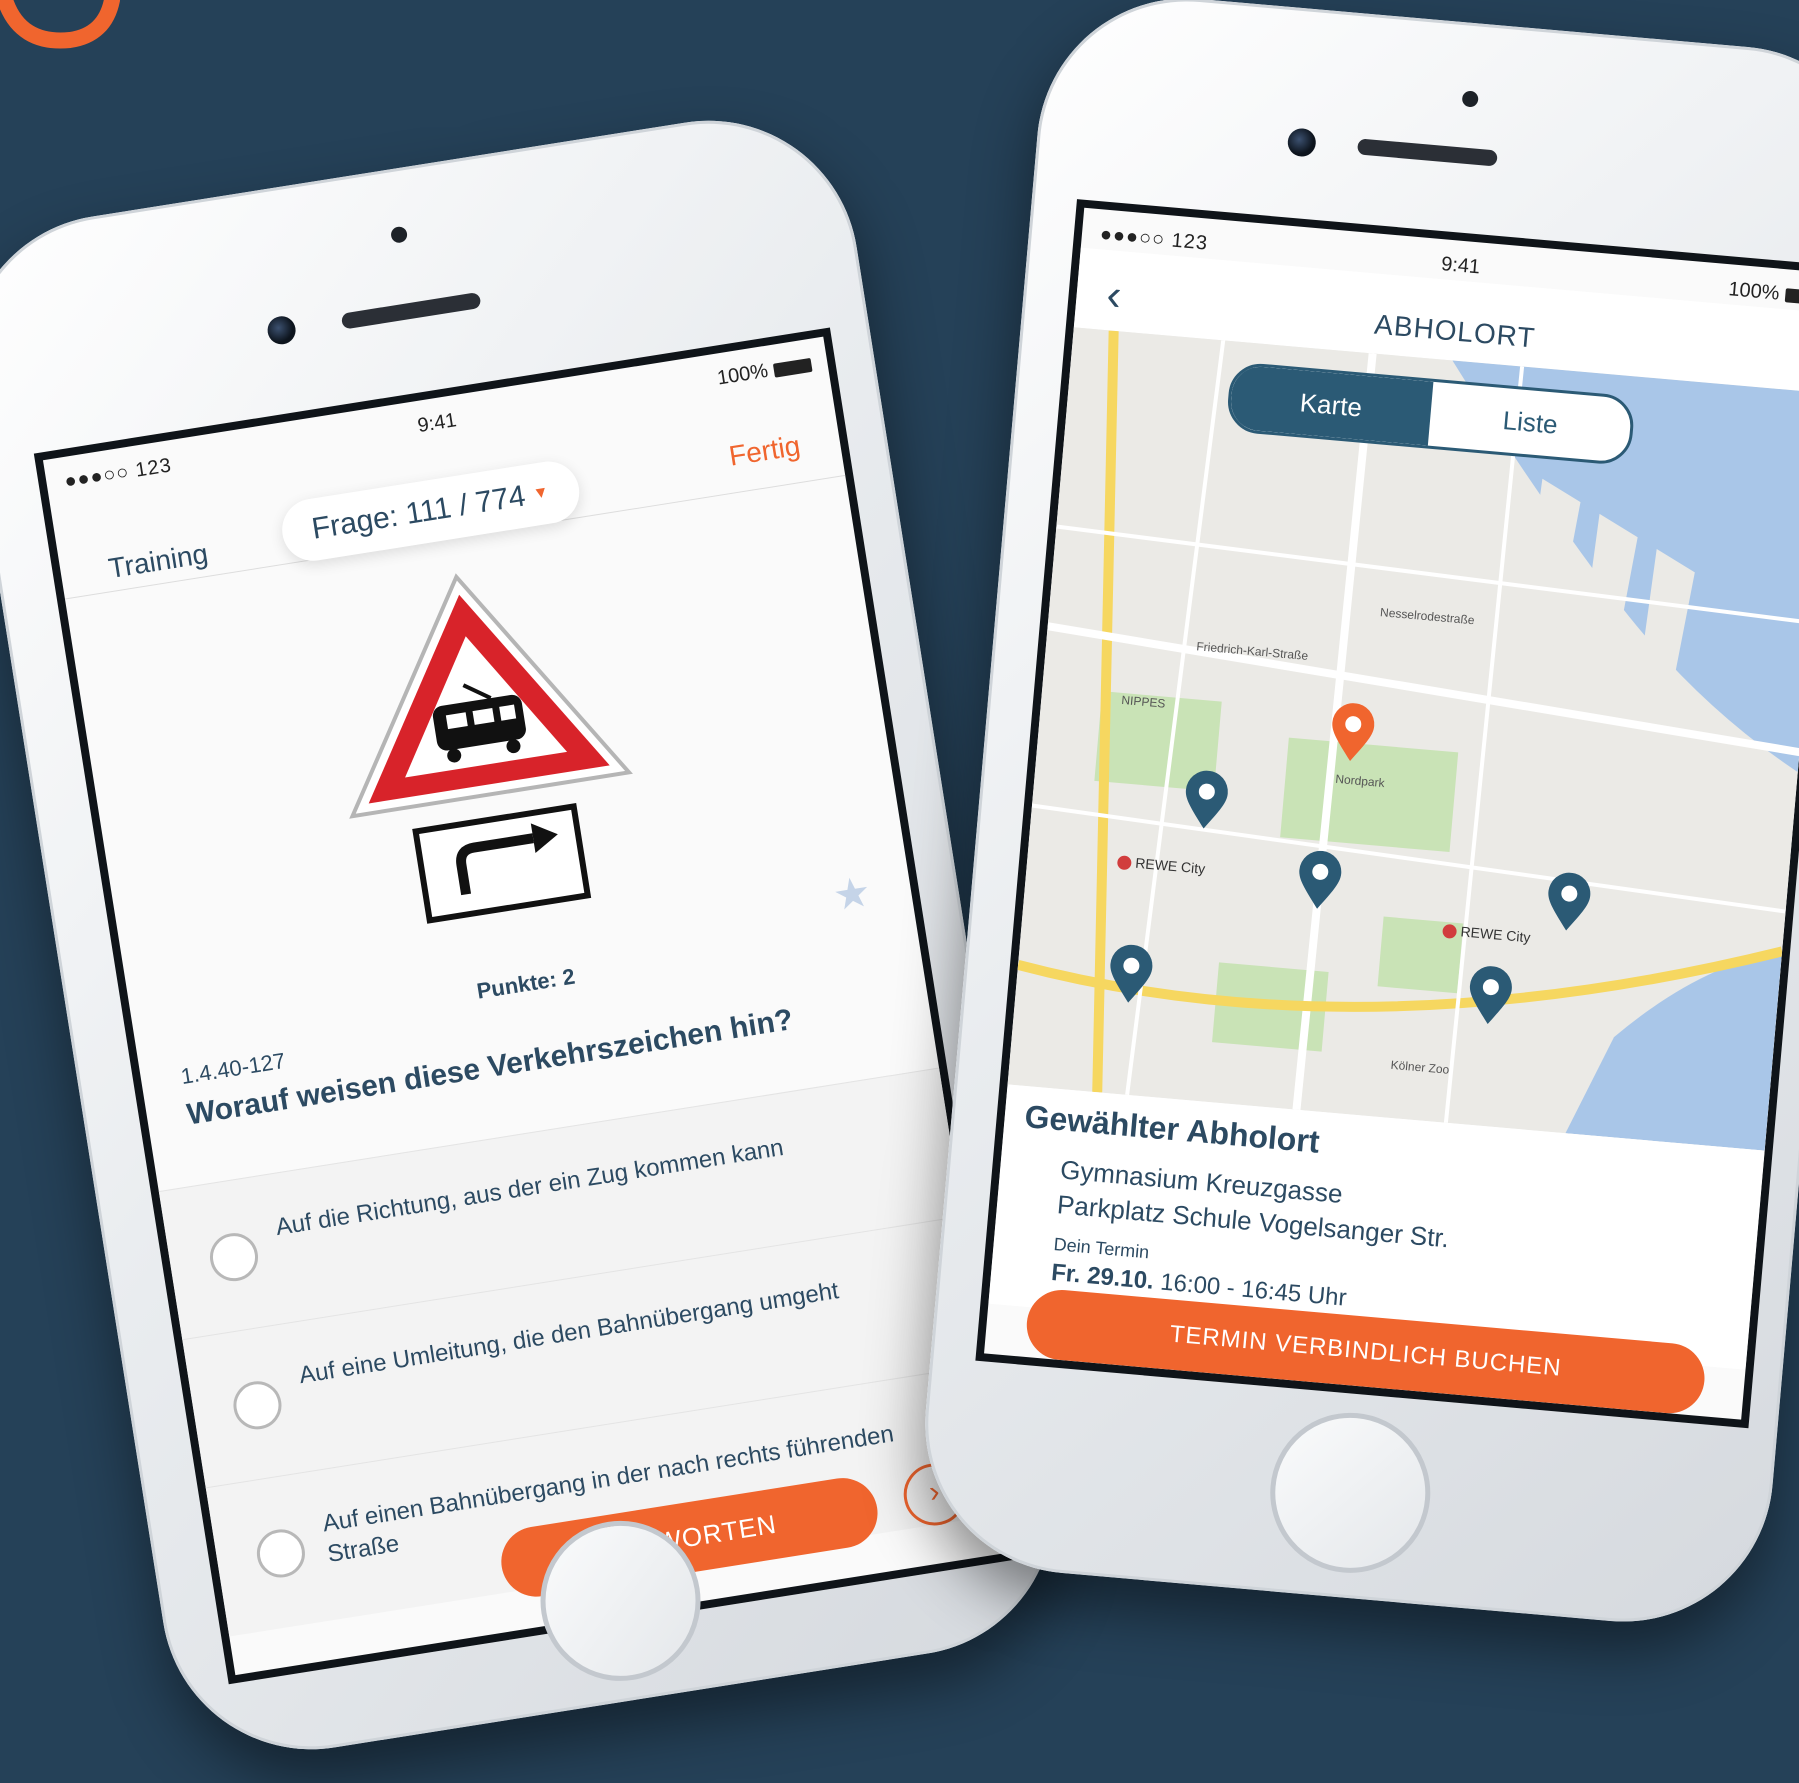  Describe the element at coordinates (852, 893) in the screenshot. I see `favorite-star-icon: ★` at that location.